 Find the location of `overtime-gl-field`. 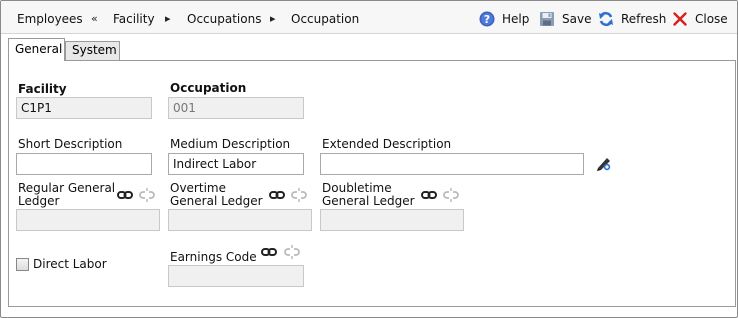

overtime-gl-field is located at coordinates (240, 220).